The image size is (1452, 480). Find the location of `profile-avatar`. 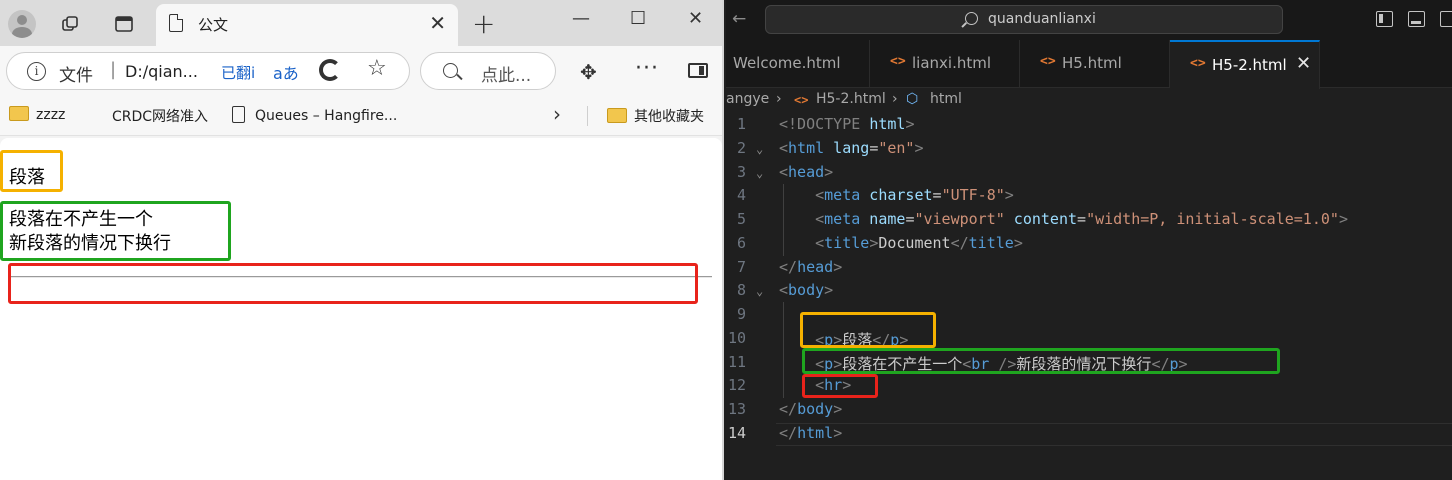

profile-avatar is located at coordinates (22, 24).